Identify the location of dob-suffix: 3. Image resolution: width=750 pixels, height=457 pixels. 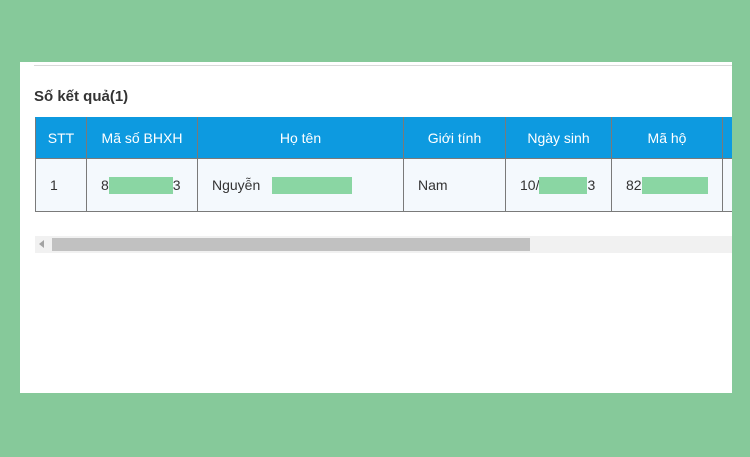
(591, 185).